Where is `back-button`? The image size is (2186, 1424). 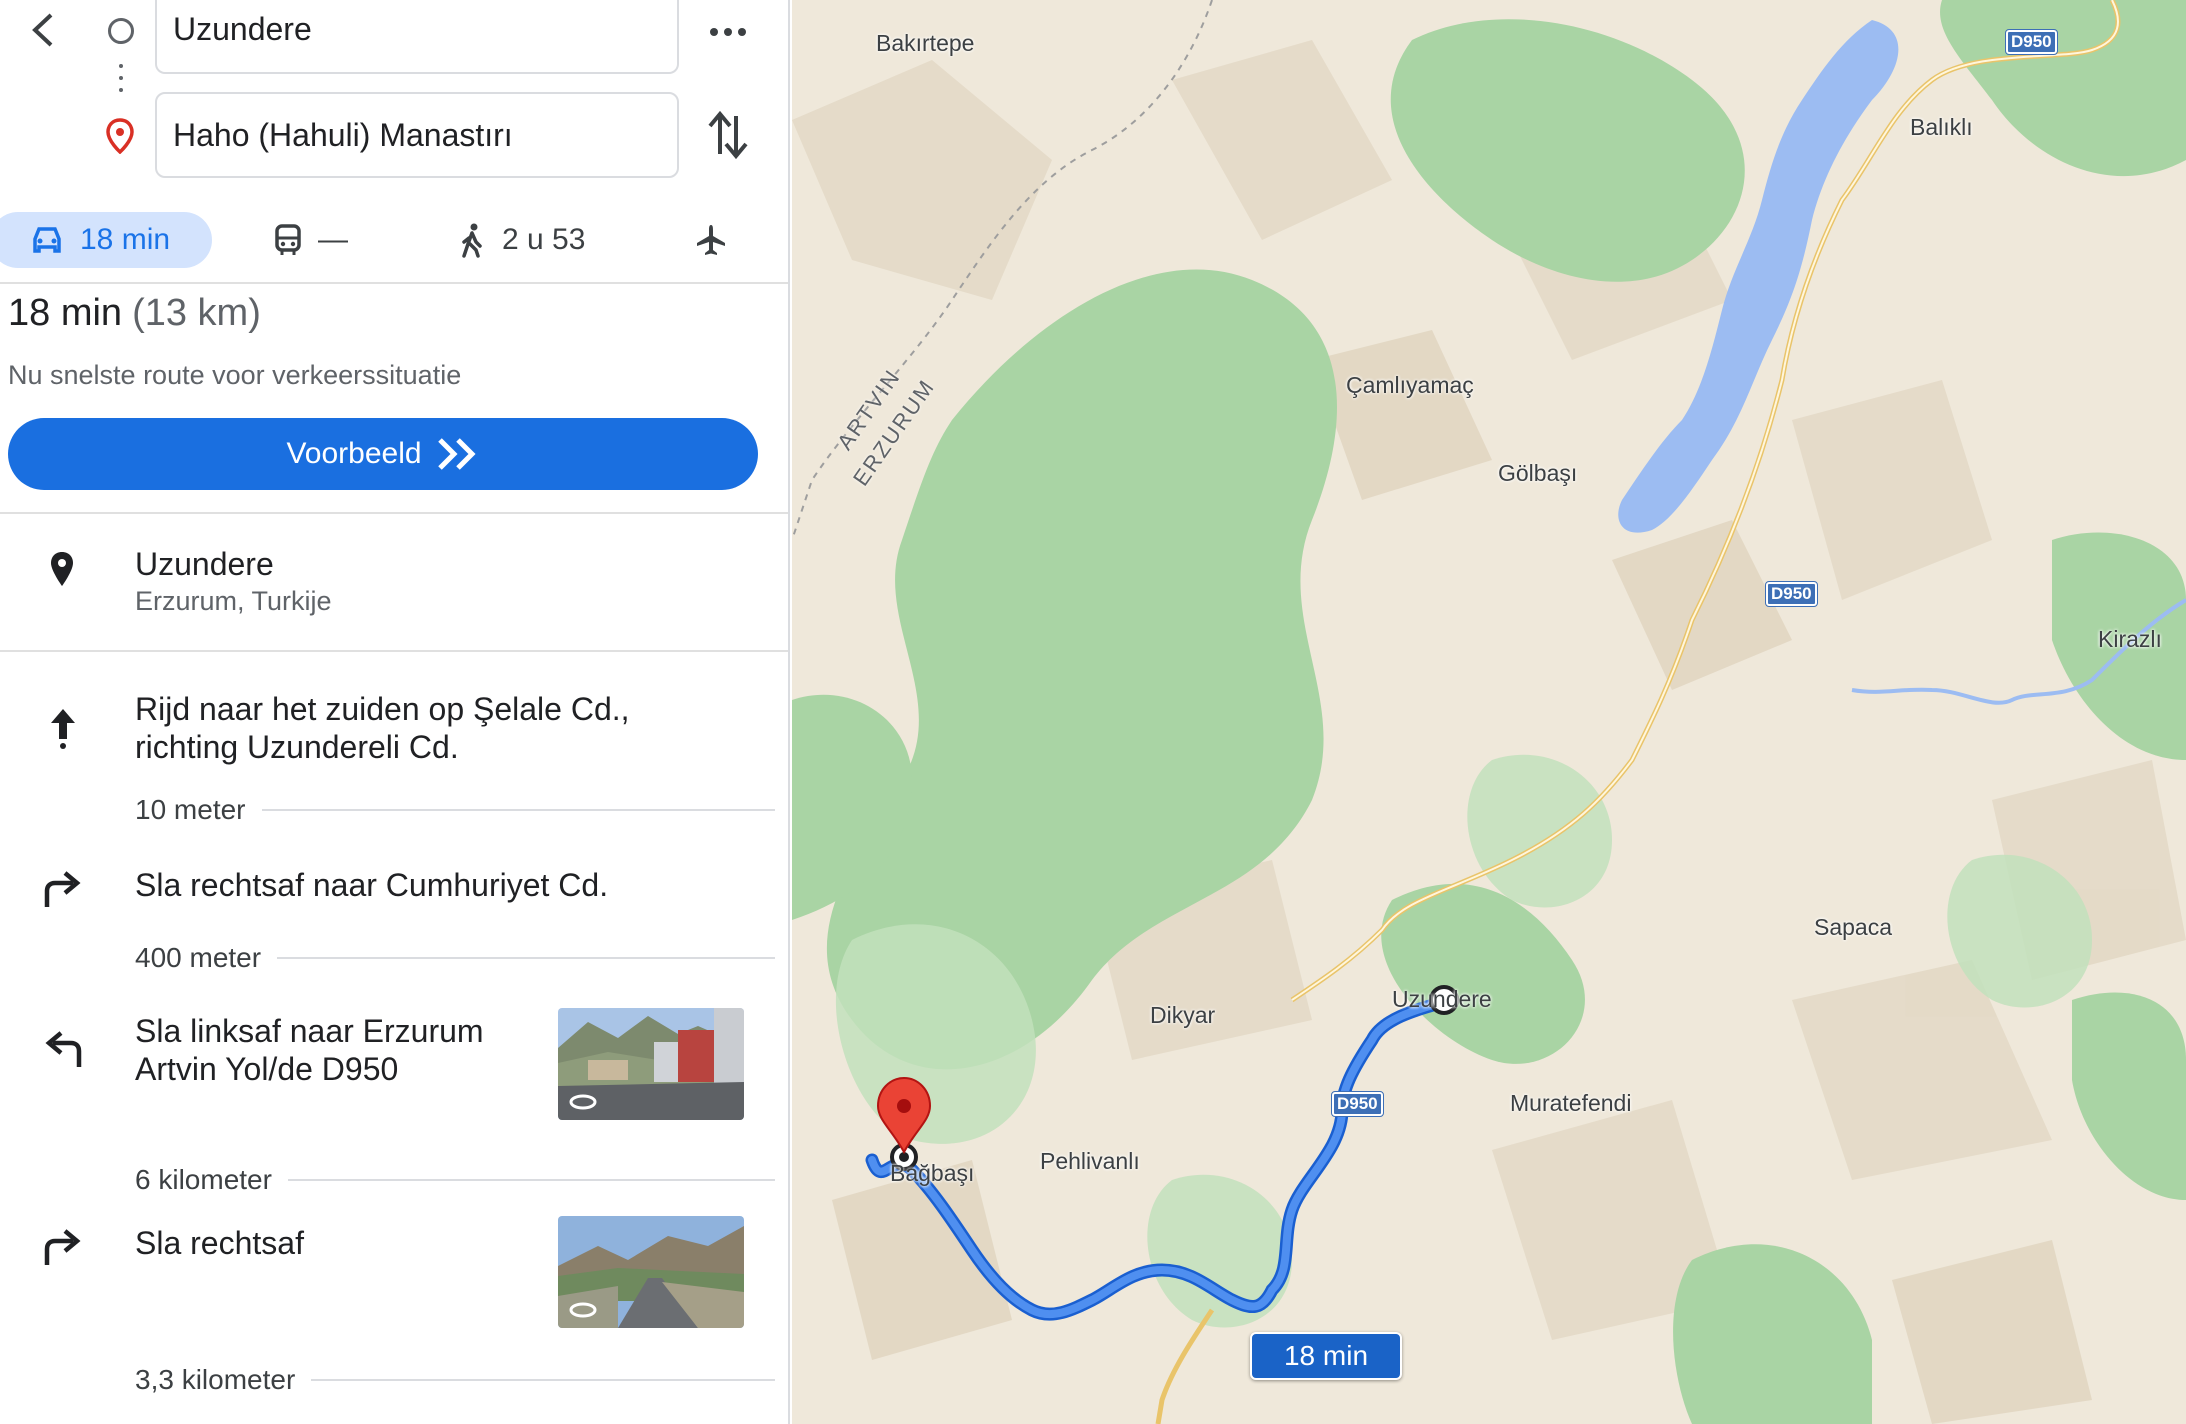 back-button is located at coordinates (44, 30).